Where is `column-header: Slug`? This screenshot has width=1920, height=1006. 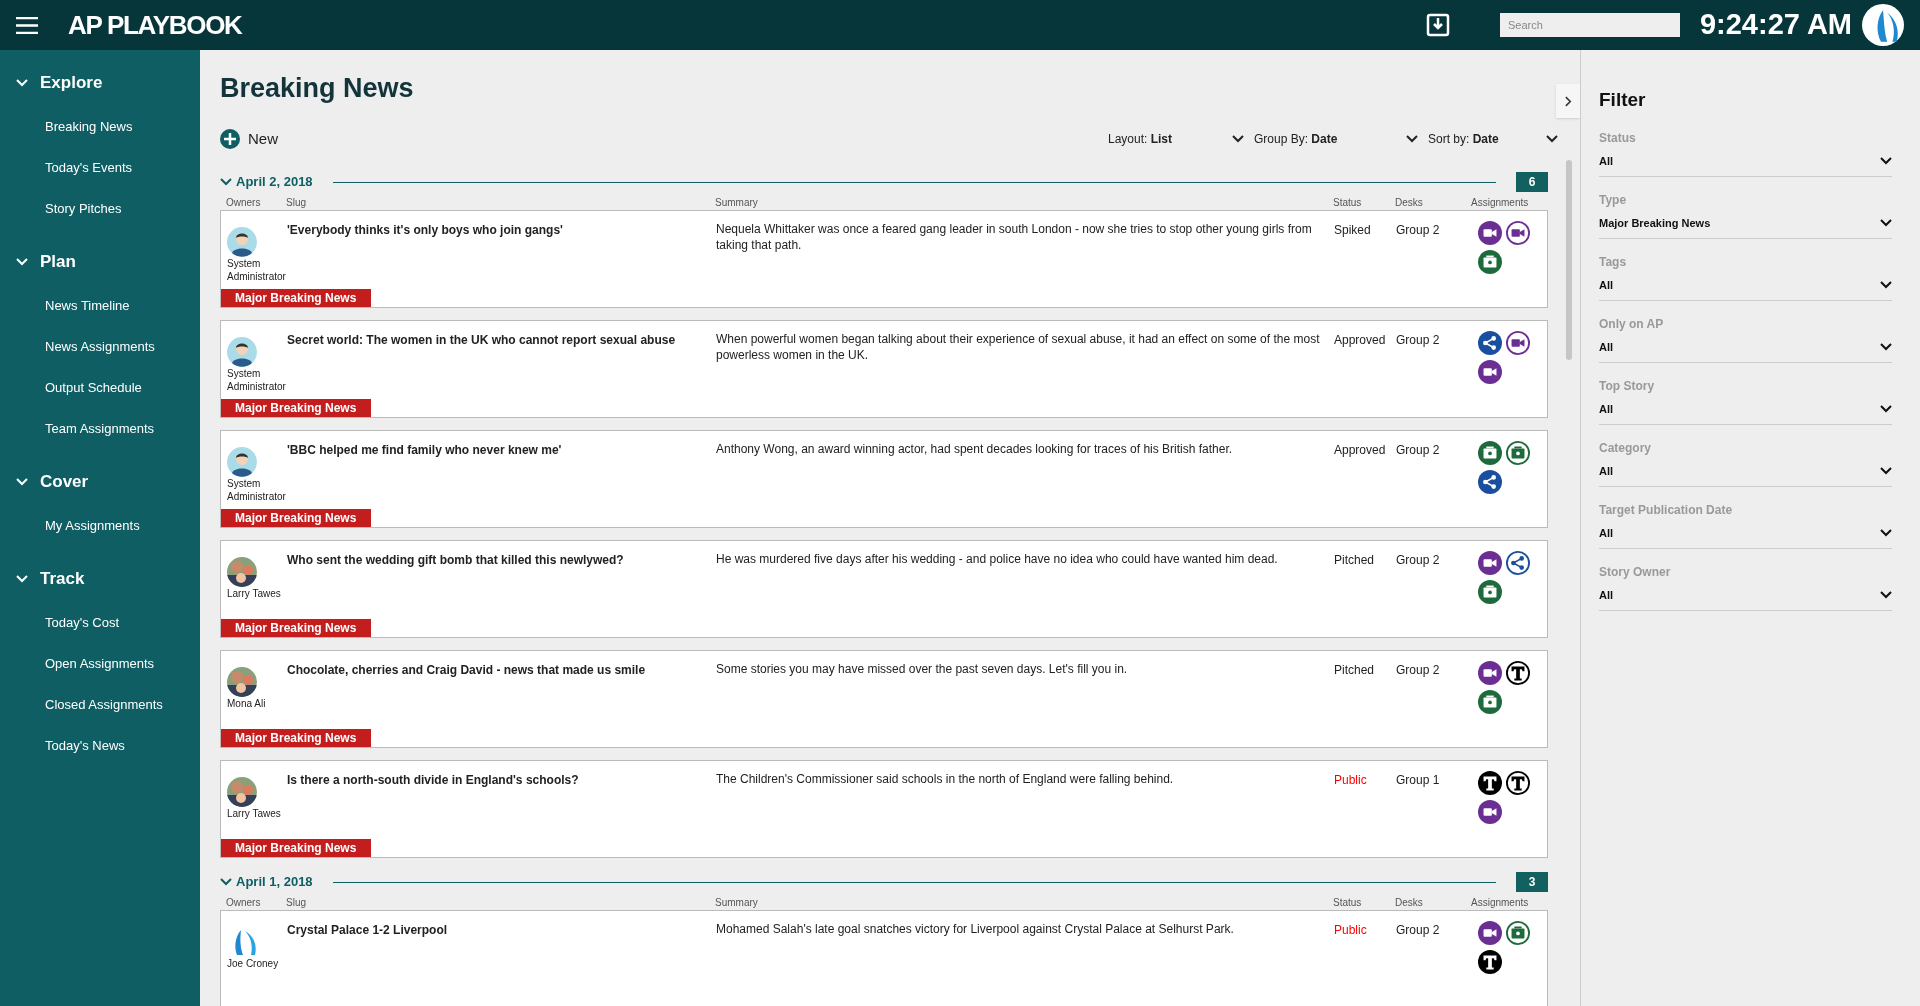
column-header: Slug is located at coordinates (296, 903).